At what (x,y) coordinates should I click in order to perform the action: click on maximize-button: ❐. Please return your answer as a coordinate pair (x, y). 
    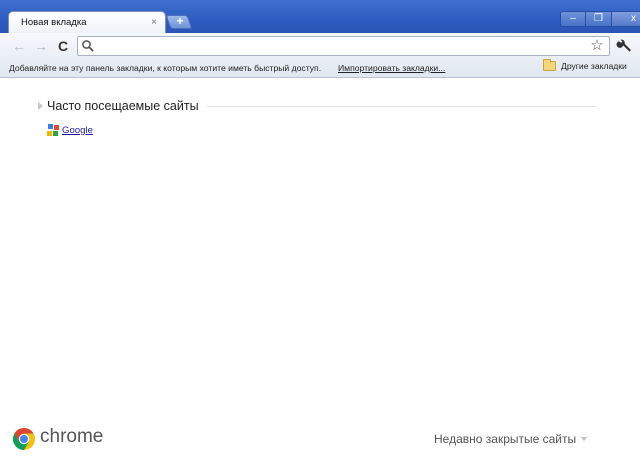
    Looking at the image, I should click on (599, 19).